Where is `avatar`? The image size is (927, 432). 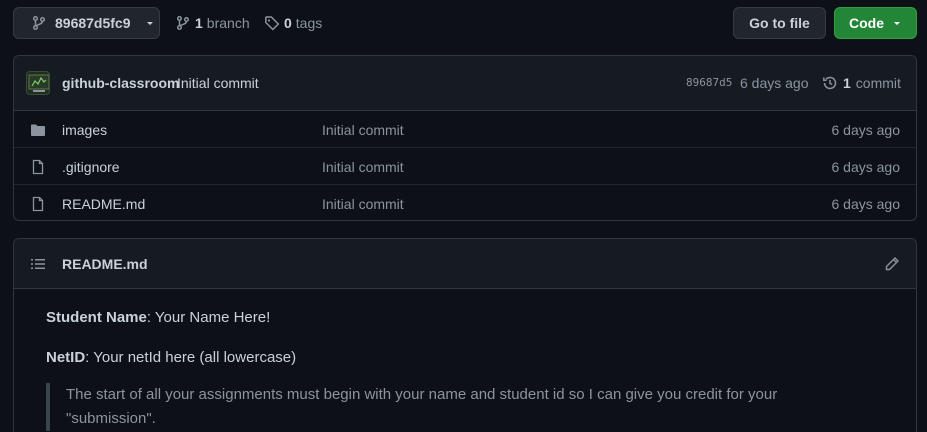 avatar is located at coordinates (38, 83).